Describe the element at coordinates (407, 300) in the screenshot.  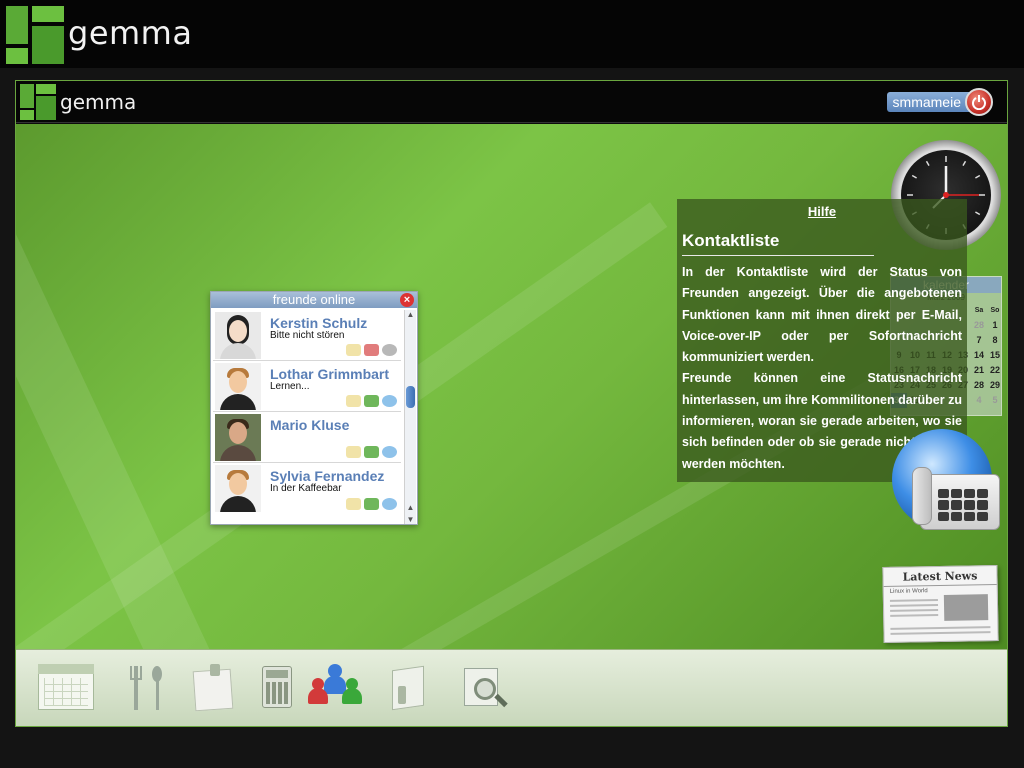
I see `close-icon: ×` at that location.